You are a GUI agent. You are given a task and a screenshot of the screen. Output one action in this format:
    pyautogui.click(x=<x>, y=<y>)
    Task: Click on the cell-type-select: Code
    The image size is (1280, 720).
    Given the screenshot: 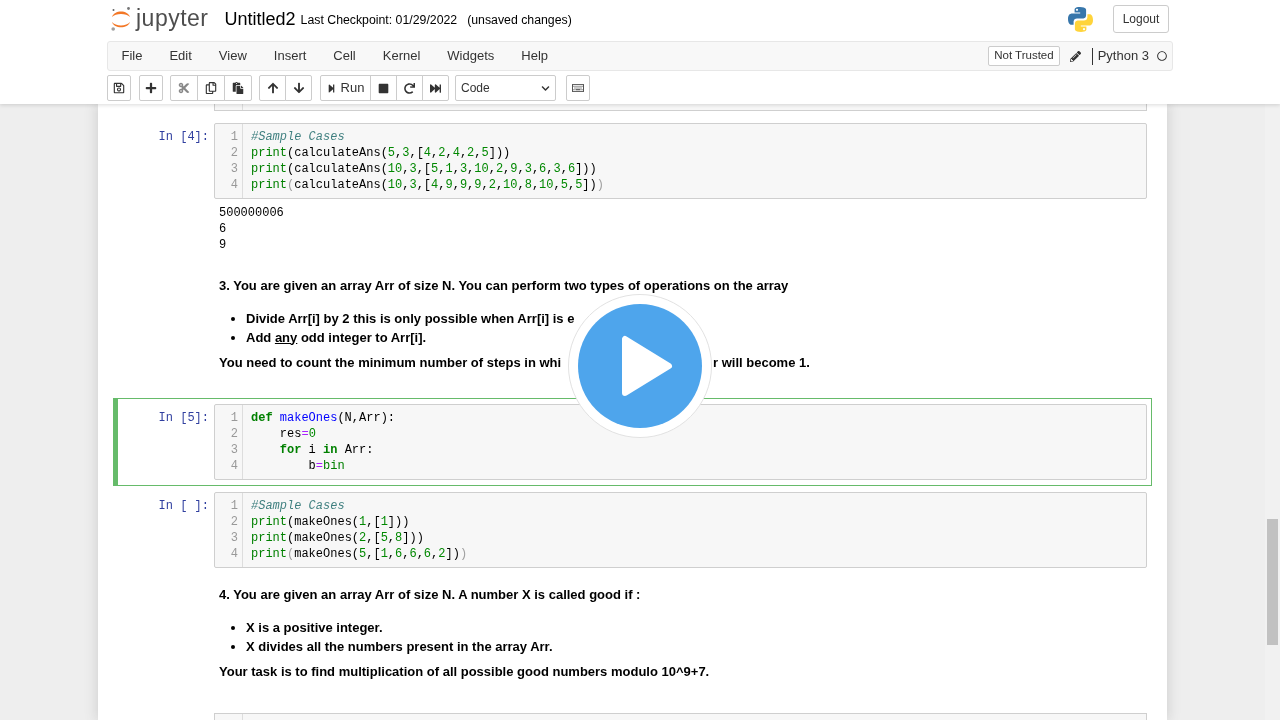 What is the action you would take?
    pyautogui.click(x=505, y=88)
    